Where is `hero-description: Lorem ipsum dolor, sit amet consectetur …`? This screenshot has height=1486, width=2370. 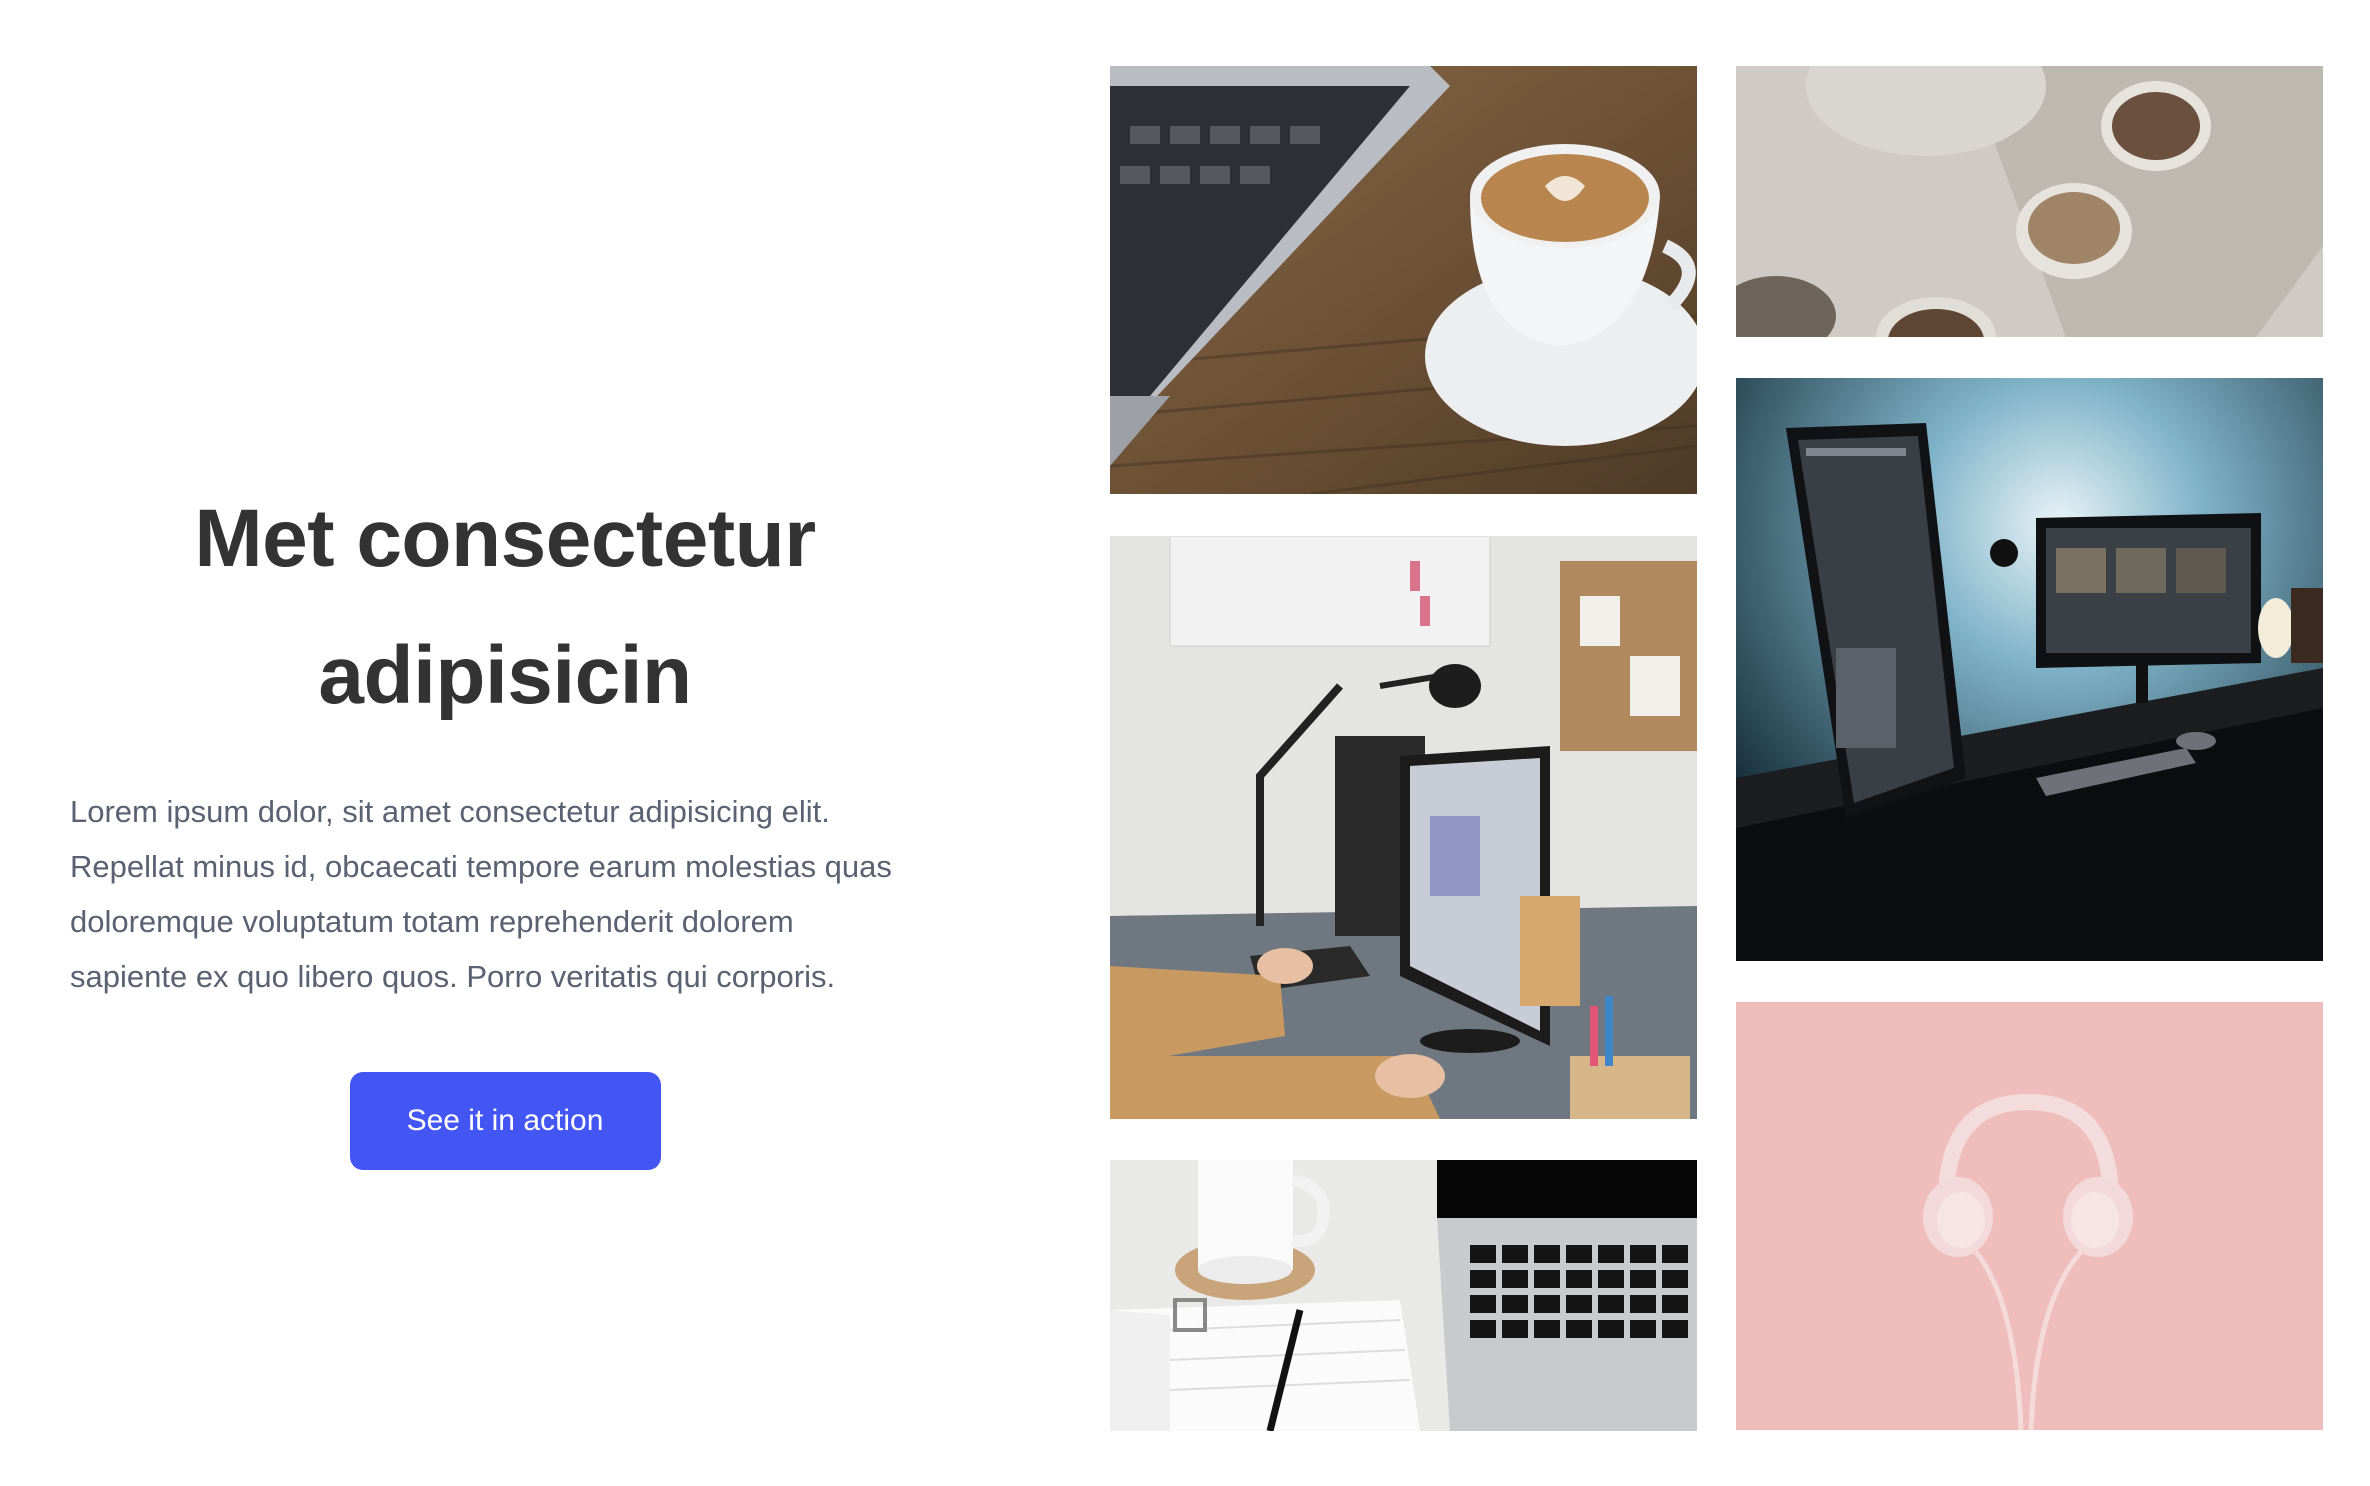
hero-description: Lorem ipsum dolor, sit amet consectetur … is located at coordinates (495, 894).